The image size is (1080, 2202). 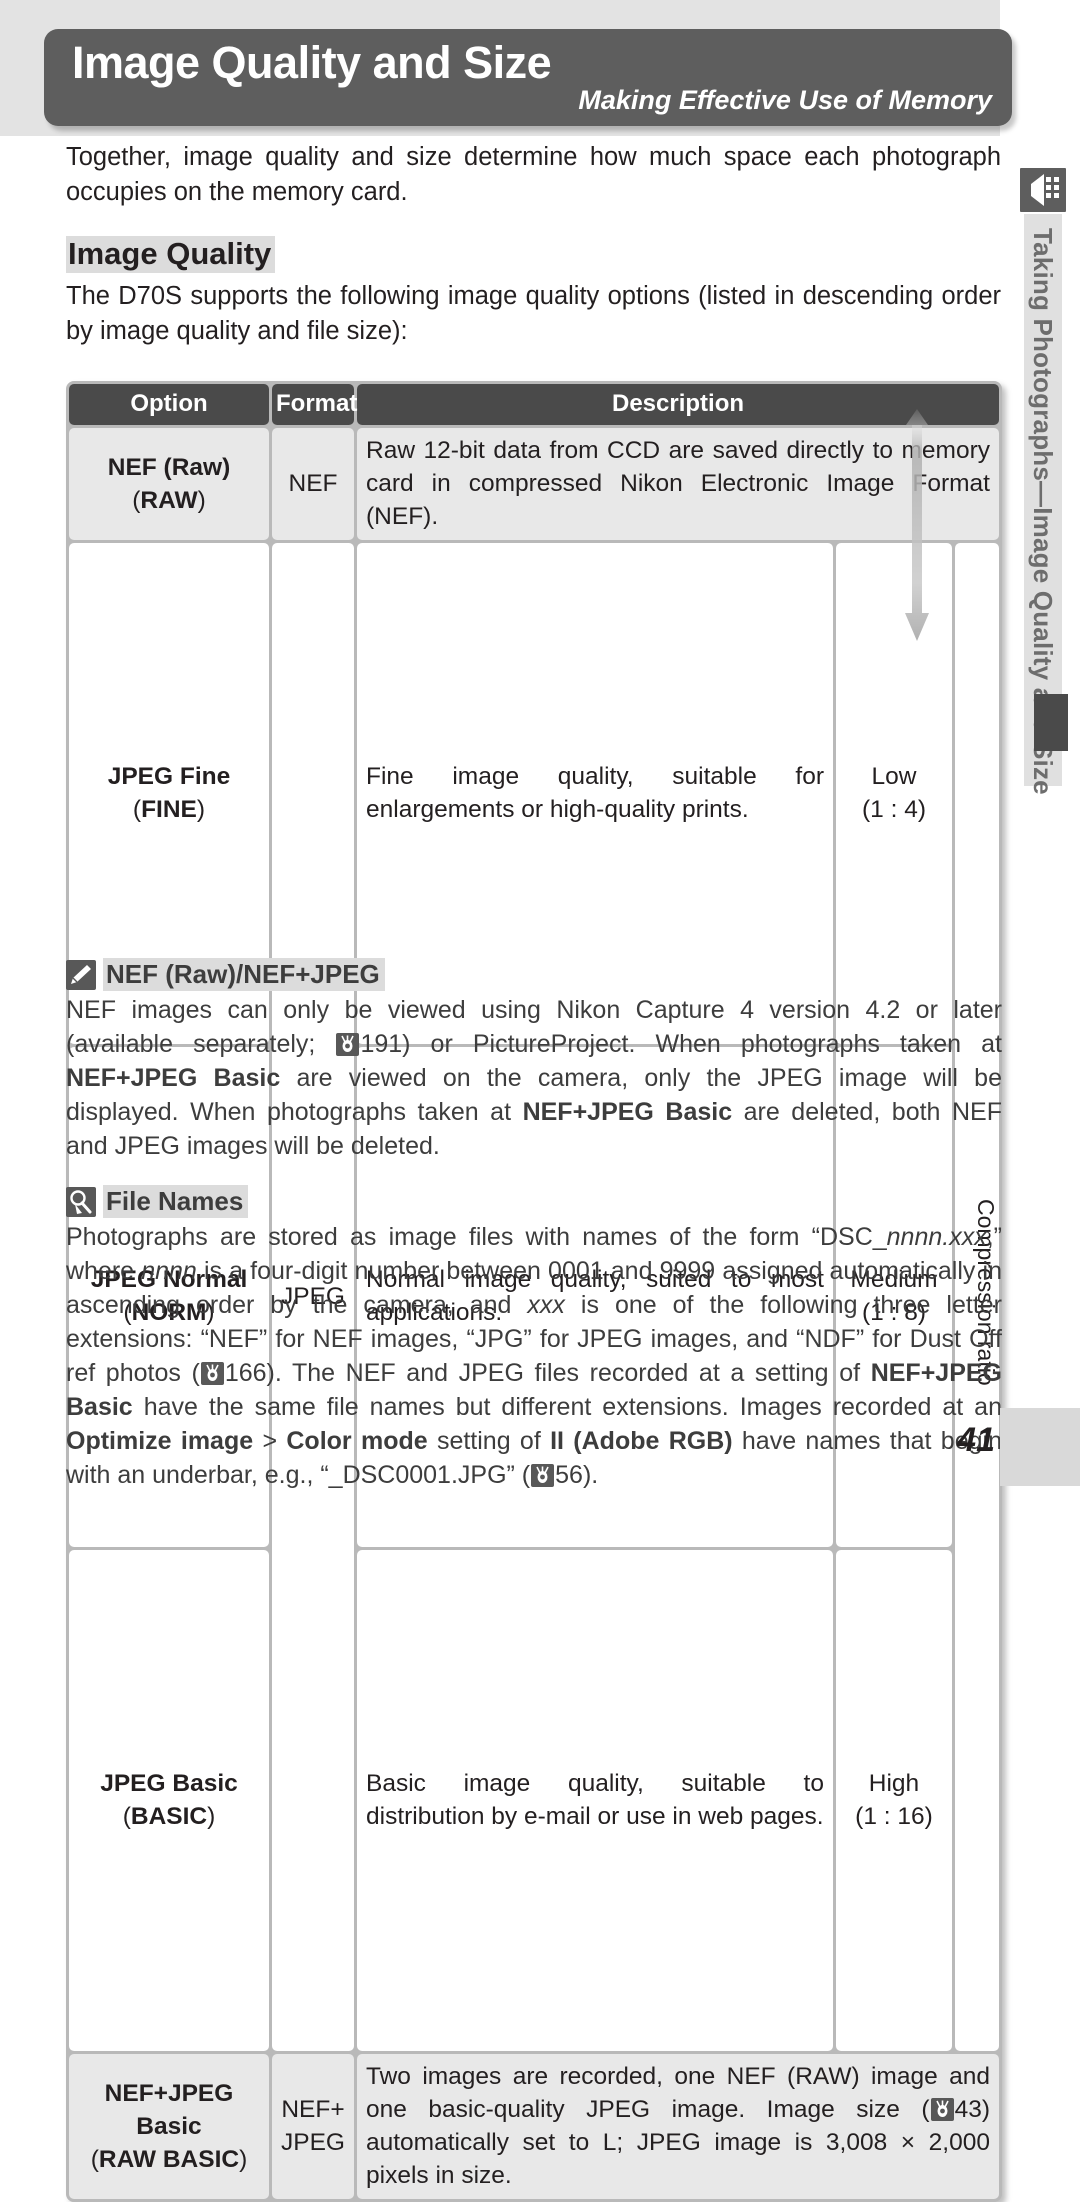 I want to click on note-title: File Names, so click(x=175, y=1201).